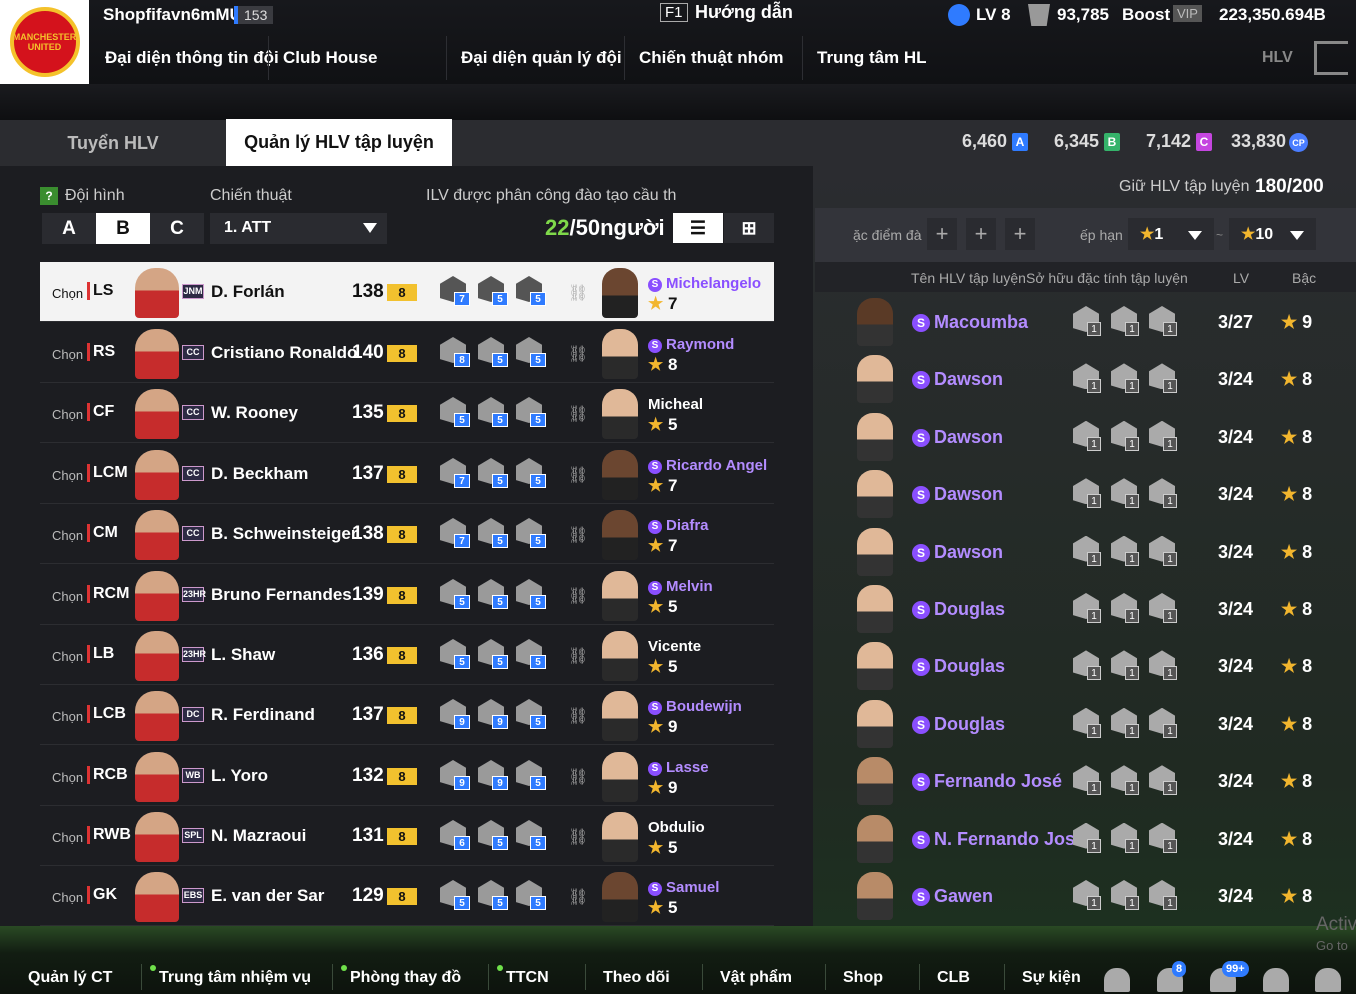 The image size is (1356, 994). What do you see at coordinates (405, 978) in the screenshot?
I see `bottom-nav-item: Phòng thay đồ` at bounding box center [405, 978].